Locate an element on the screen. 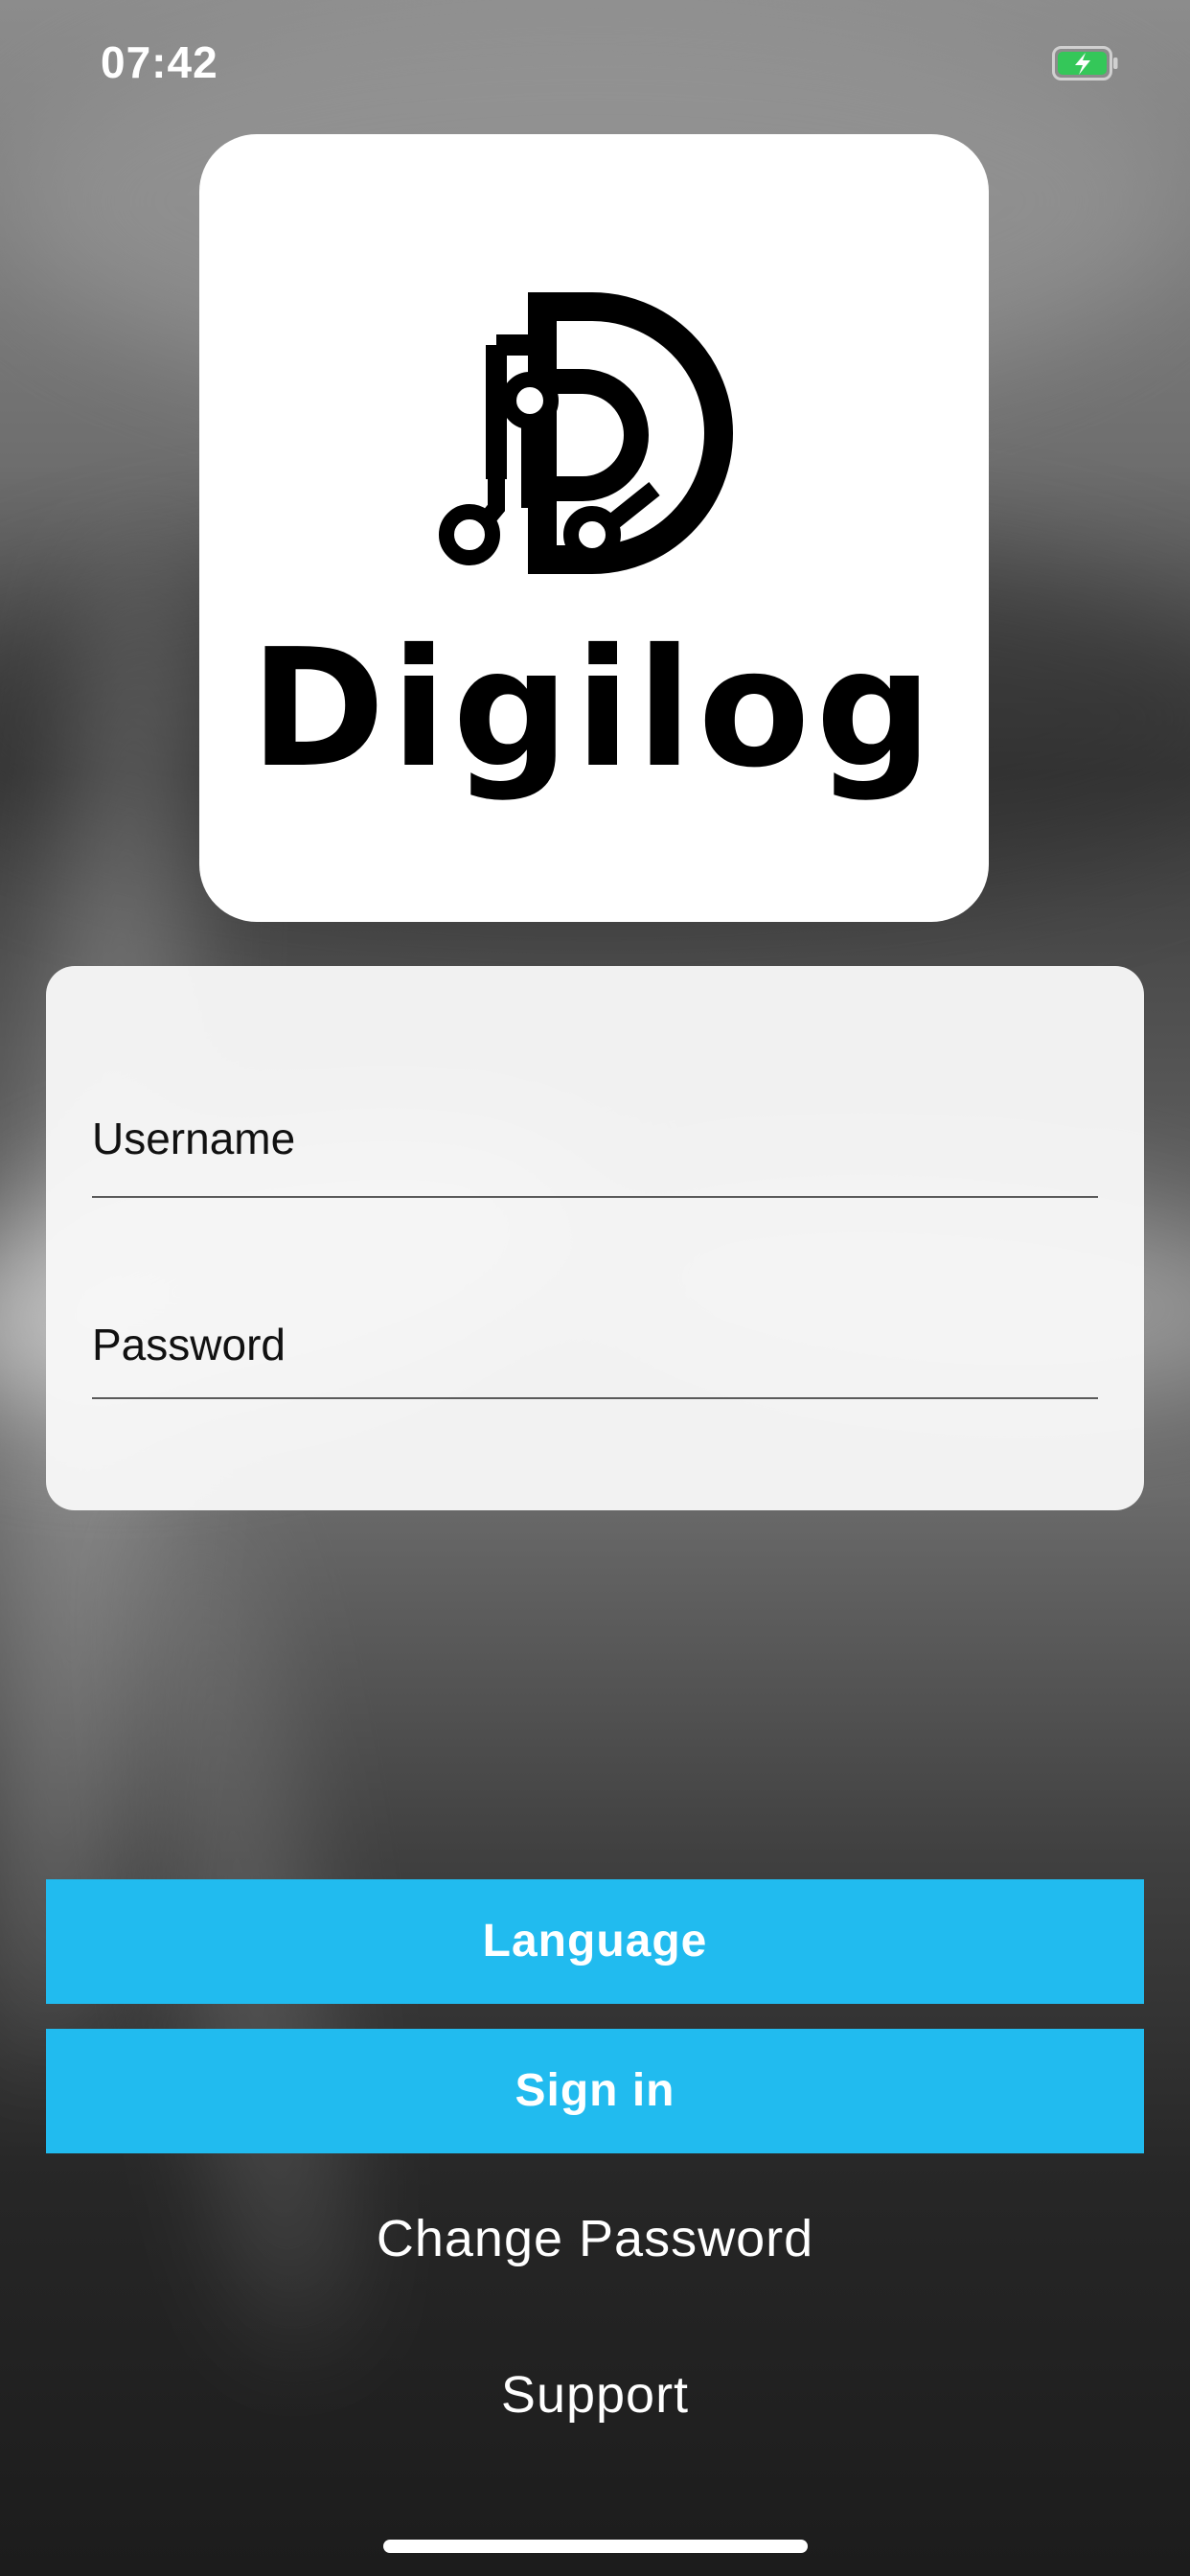  username-input is located at coordinates (595, 1138).